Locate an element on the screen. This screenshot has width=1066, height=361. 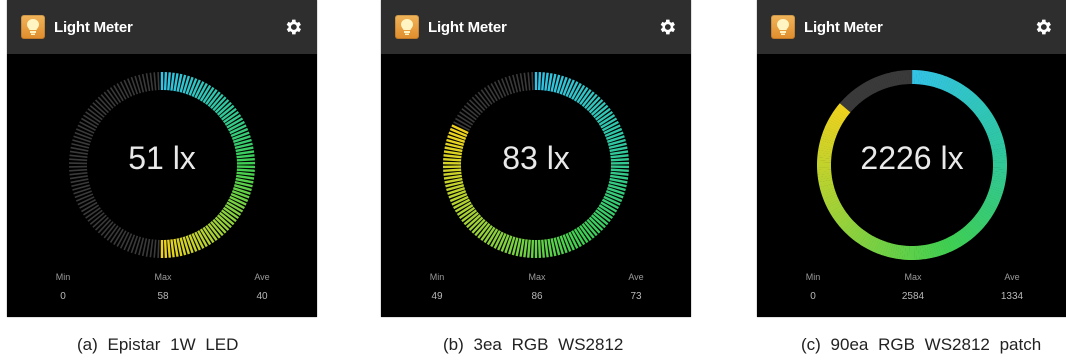
lux-reading: 2226 lx is located at coordinates (912, 158).